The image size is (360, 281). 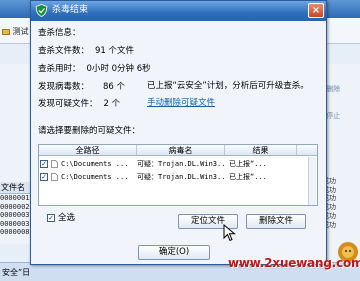 What do you see at coordinates (64, 87) in the screenshot?
I see `viruses-found-label: 发现病毒数：` at bounding box center [64, 87].